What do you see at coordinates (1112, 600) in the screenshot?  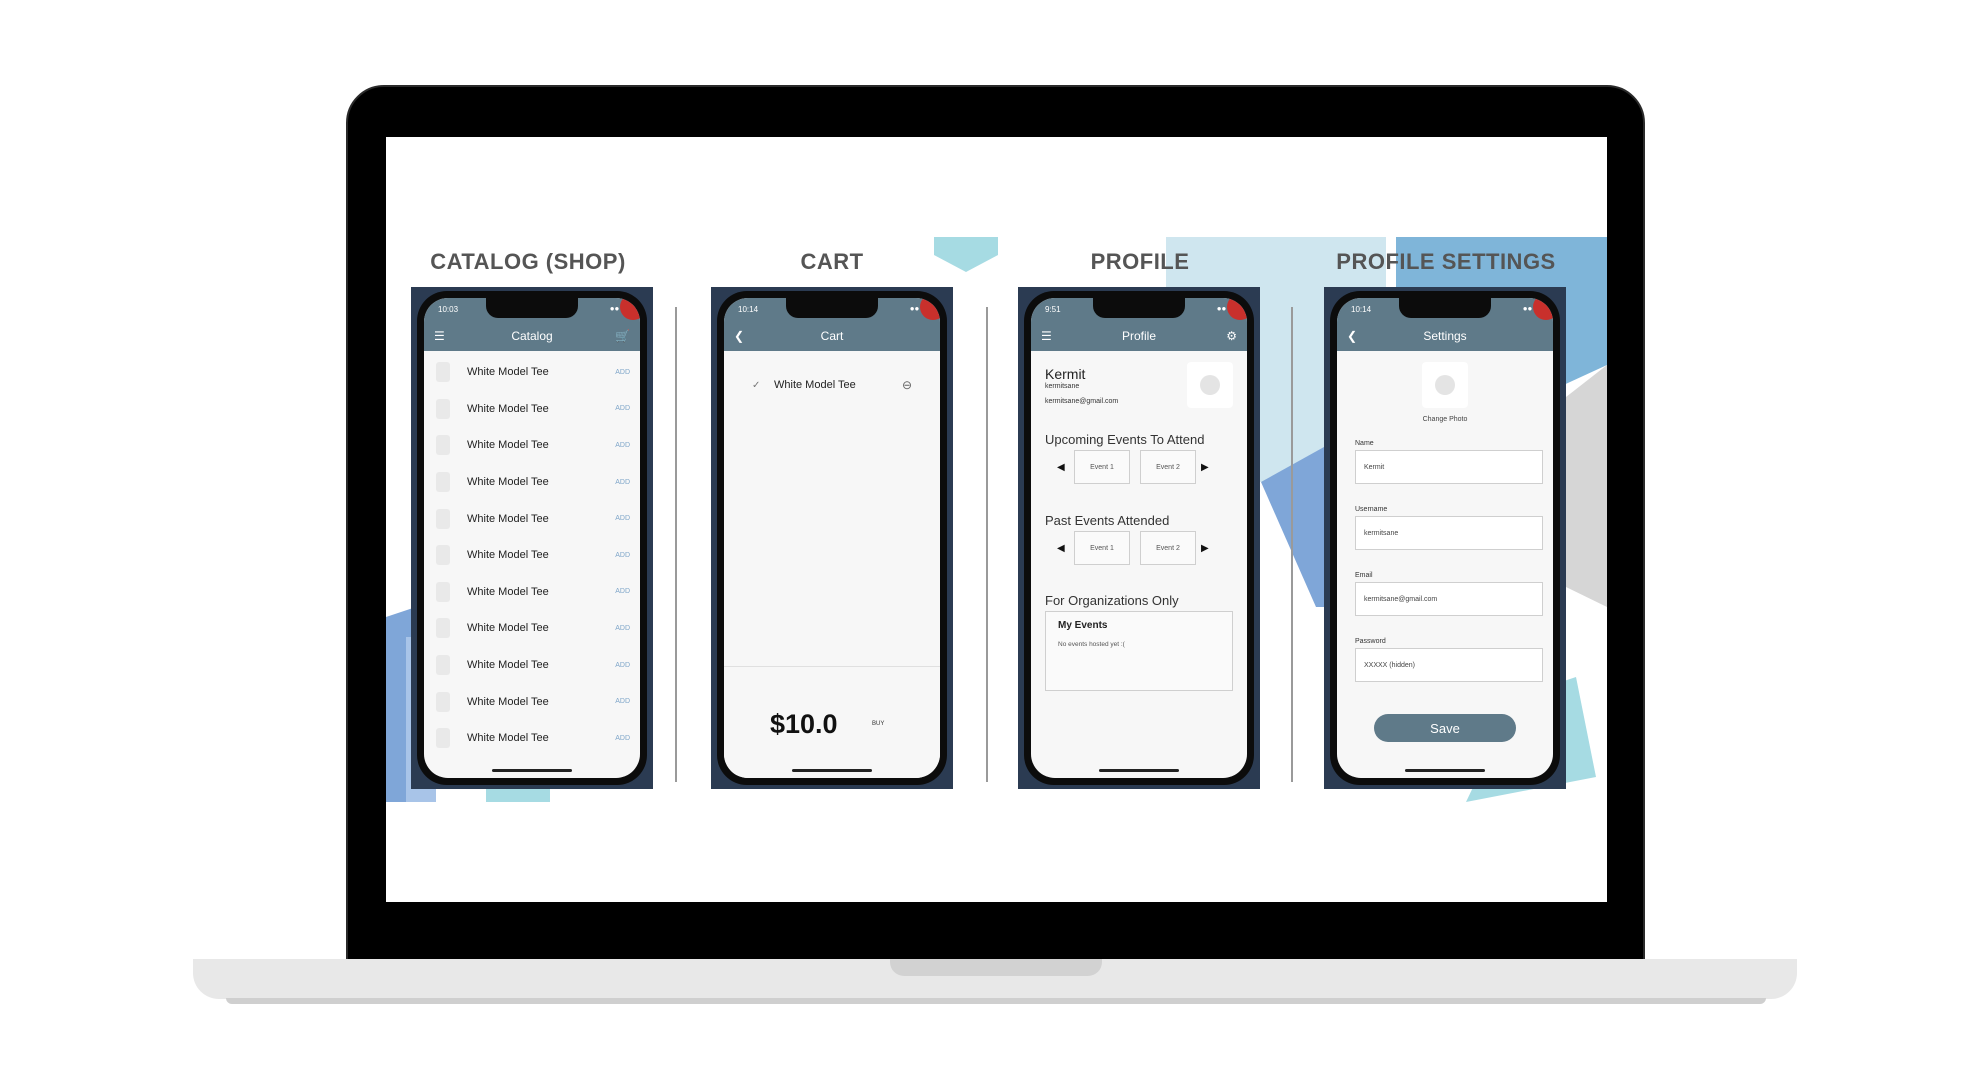 I see `organizations-heading: For Organizations Only` at bounding box center [1112, 600].